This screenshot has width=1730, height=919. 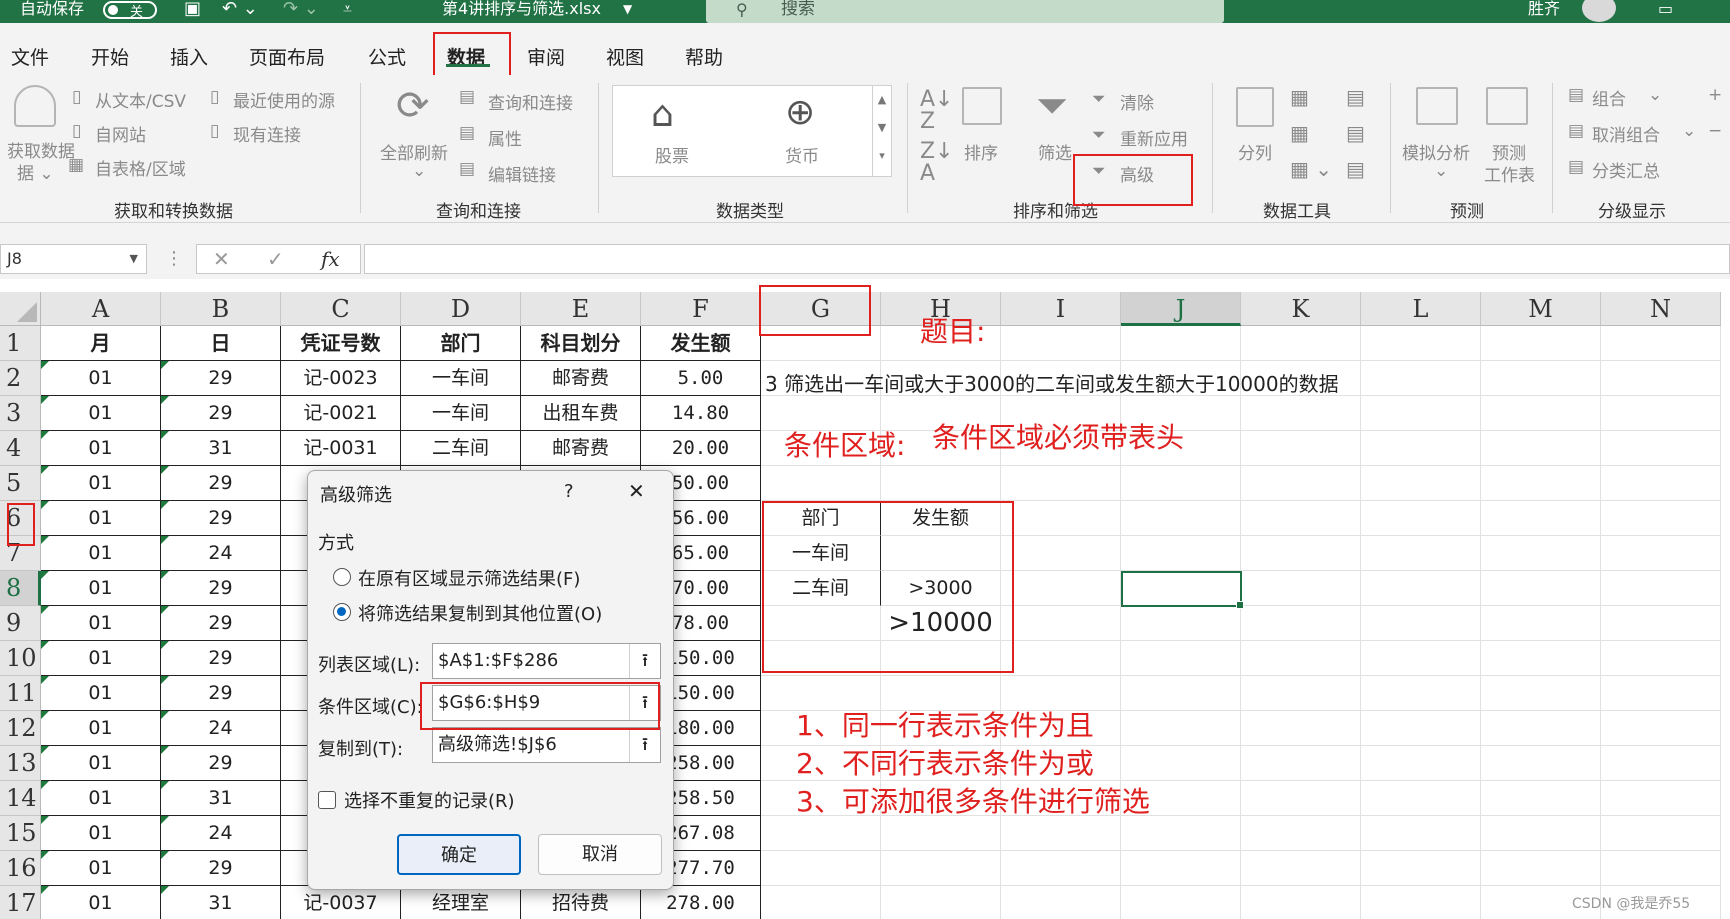 I want to click on radio-filter-in-place, so click(x=342, y=577).